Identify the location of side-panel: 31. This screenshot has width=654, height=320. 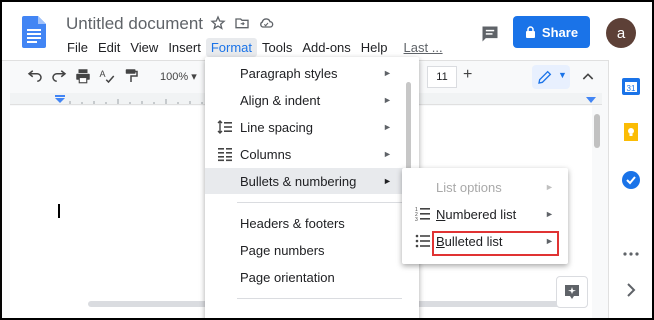
(630, 189).